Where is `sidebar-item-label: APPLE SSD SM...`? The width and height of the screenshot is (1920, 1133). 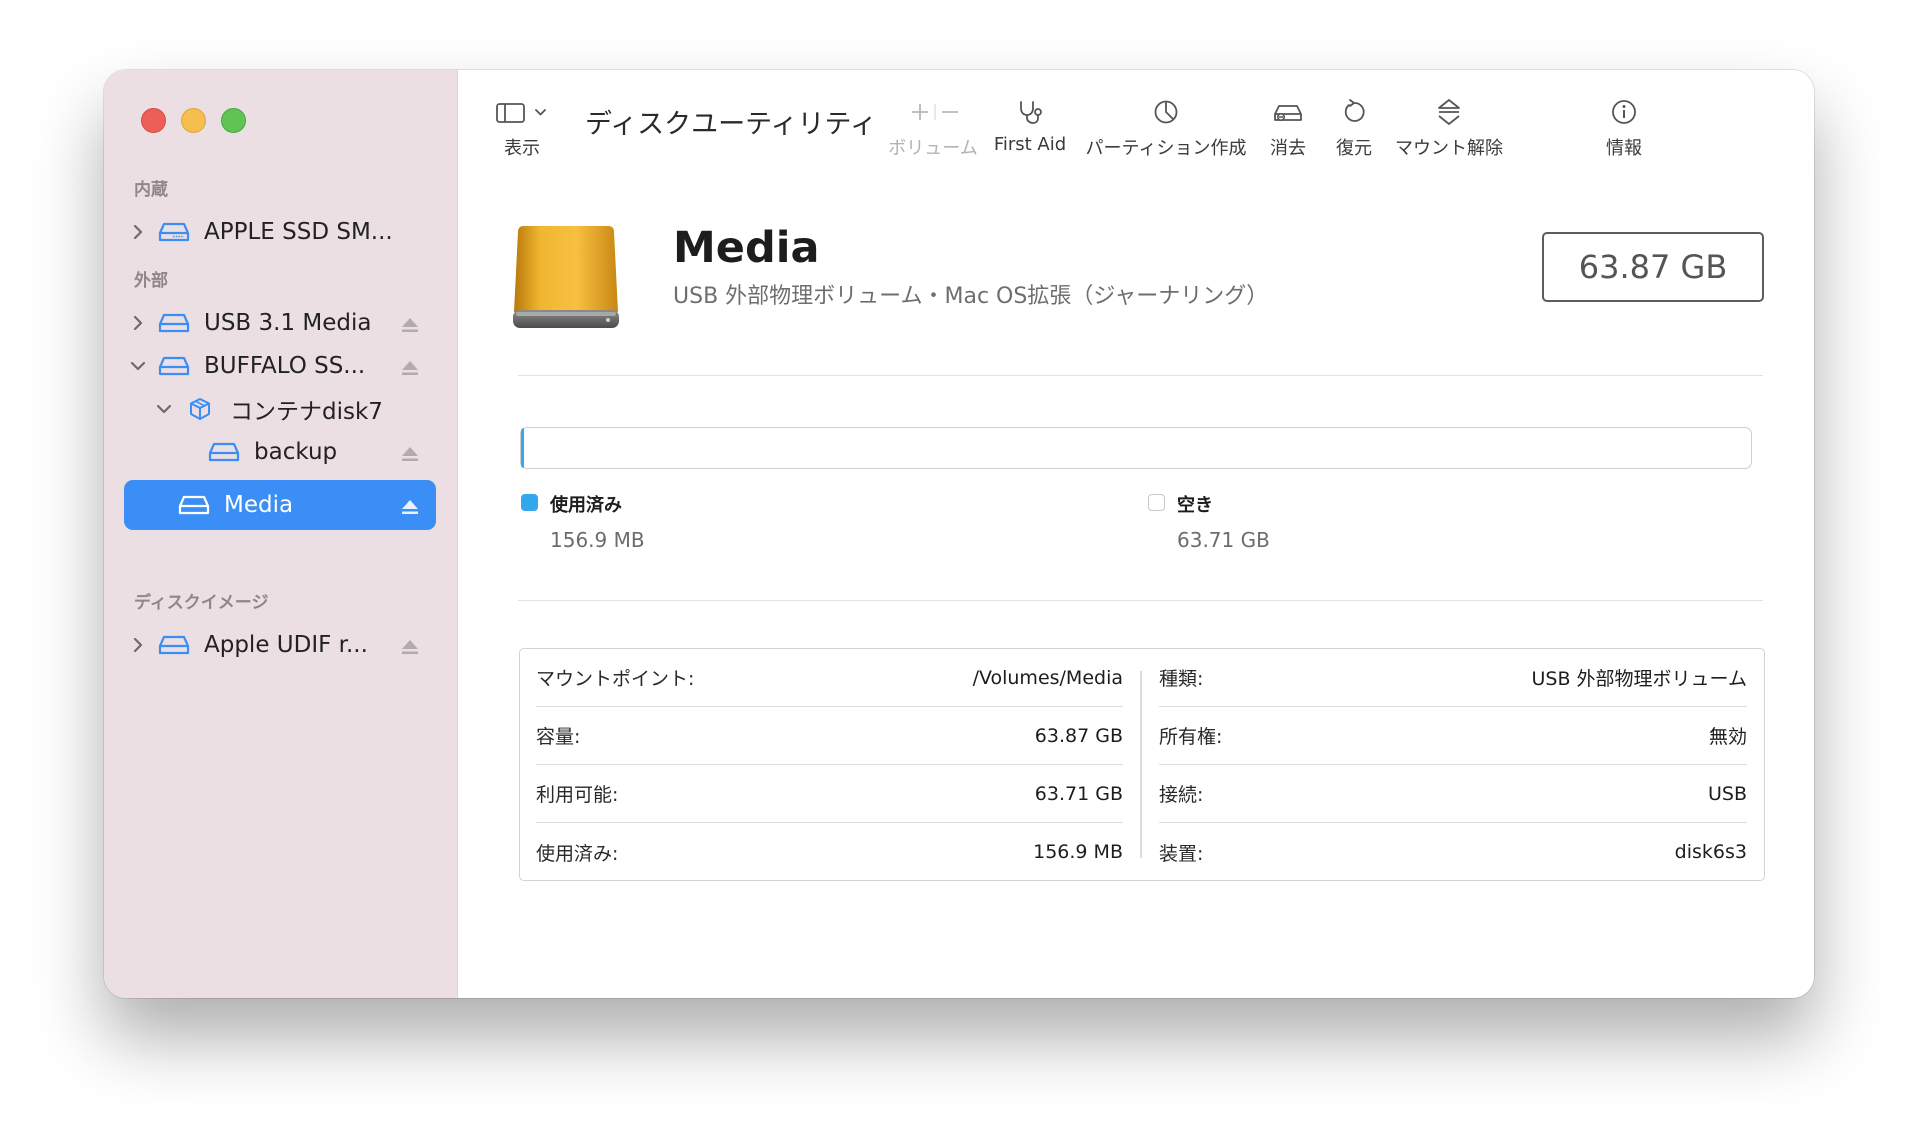 sidebar-item-label: APPLE SSD SM... is located at coordinates (298, 232).